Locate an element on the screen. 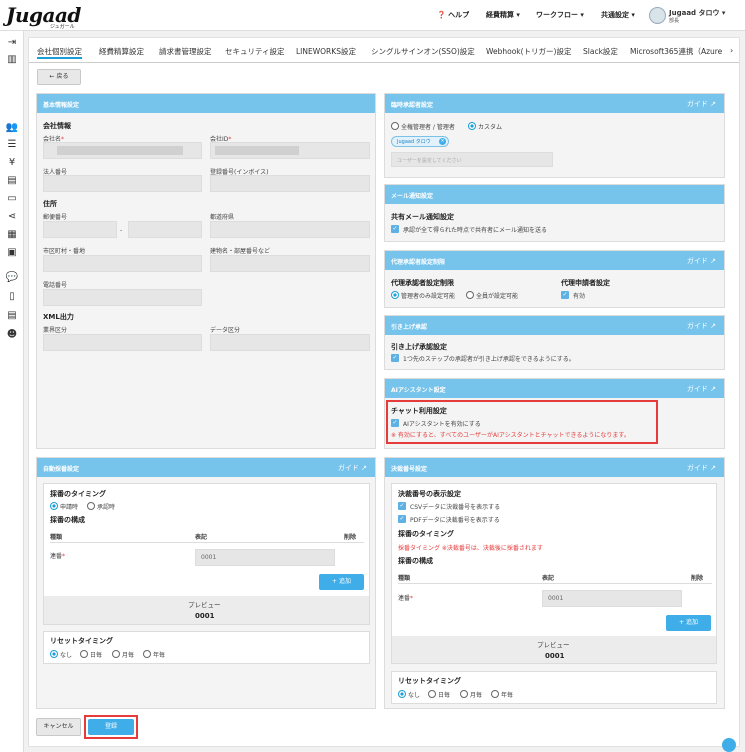 The image size is (745, 752). tab-webhook-settings: Webhook(トリガー)設定 is located at coordinates (528, 51).